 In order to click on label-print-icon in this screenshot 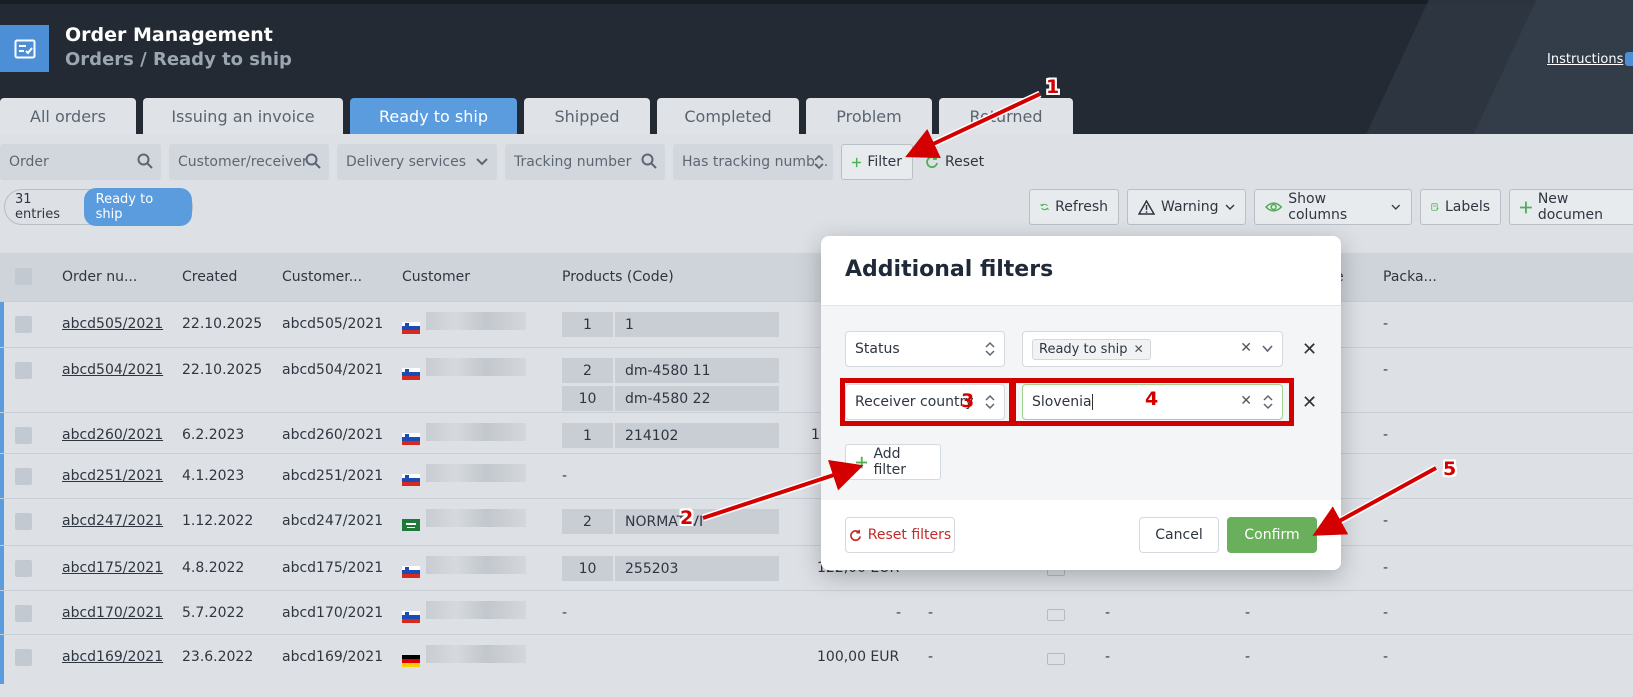, I will do `click(1435, 207)`.